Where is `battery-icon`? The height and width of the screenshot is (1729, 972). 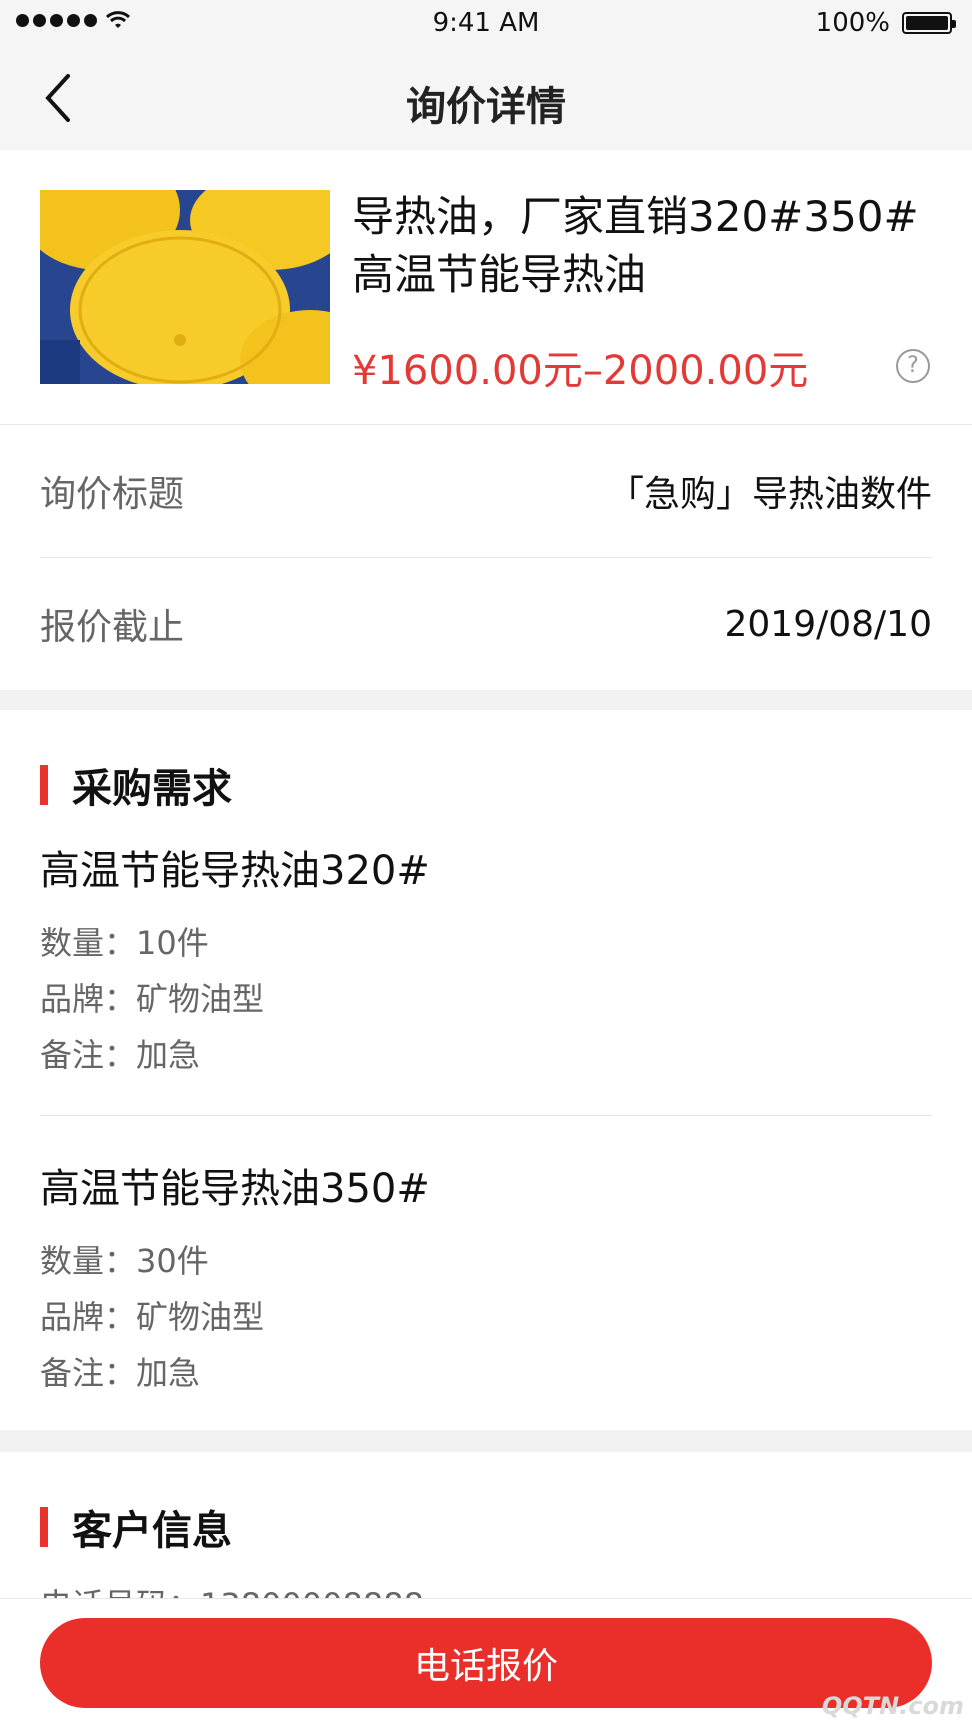 battery-icon is located at coordinates (929, 23).